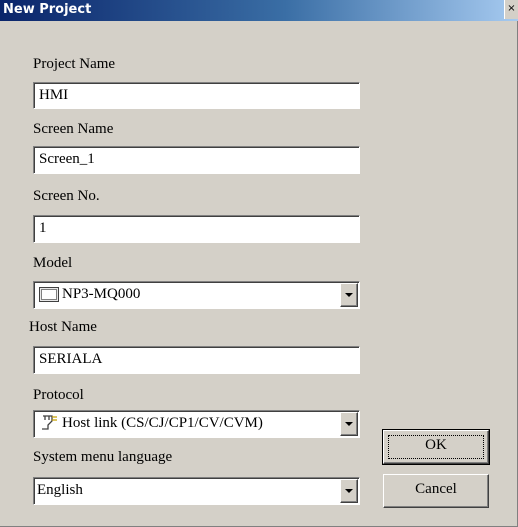 The width and height of the screenshot is (518, 527). Describe the element at coordinates (196, 229) in the screenshot. I see `screen-no-input: 1` at that location.